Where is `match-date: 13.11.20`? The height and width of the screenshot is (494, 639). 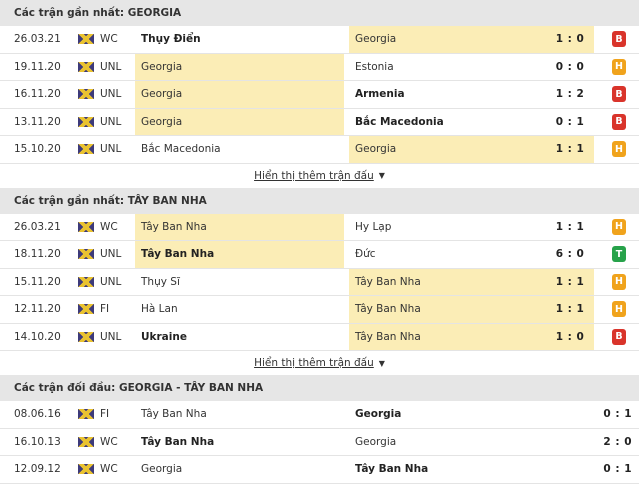 match-date: 13.11.20 is located at coordinates (37, 121).